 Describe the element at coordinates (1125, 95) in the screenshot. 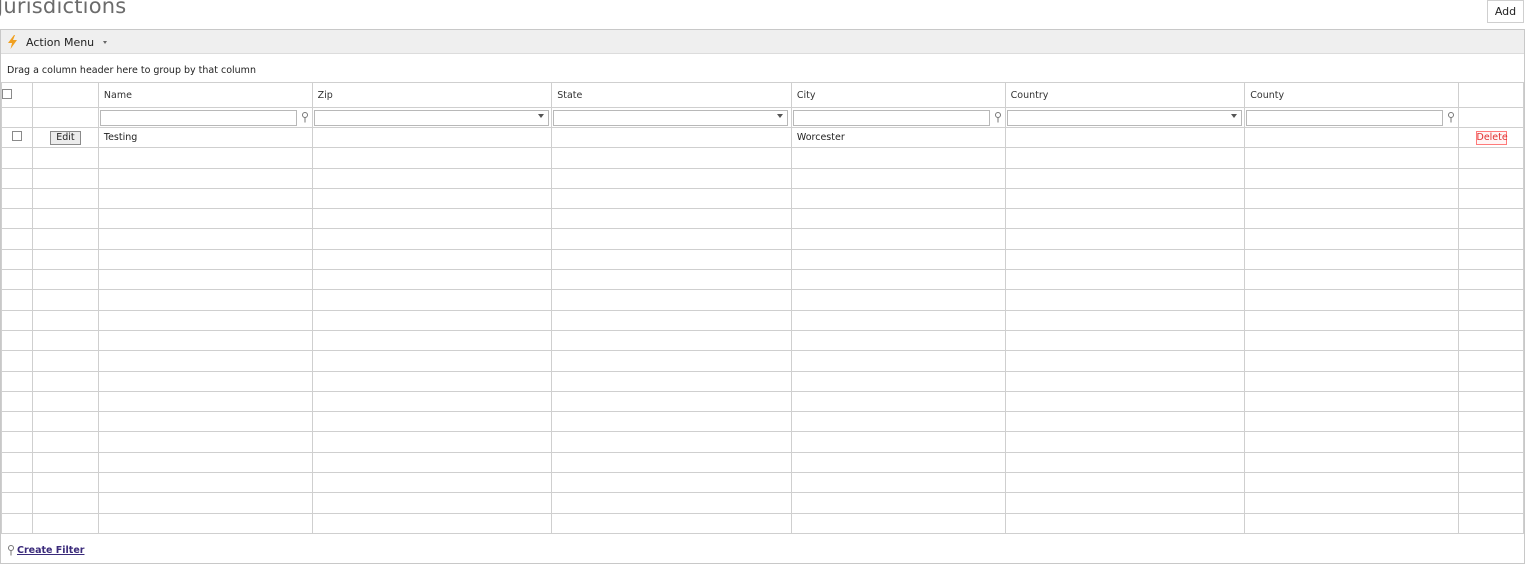

I see `column-header-country: Country` at that location.